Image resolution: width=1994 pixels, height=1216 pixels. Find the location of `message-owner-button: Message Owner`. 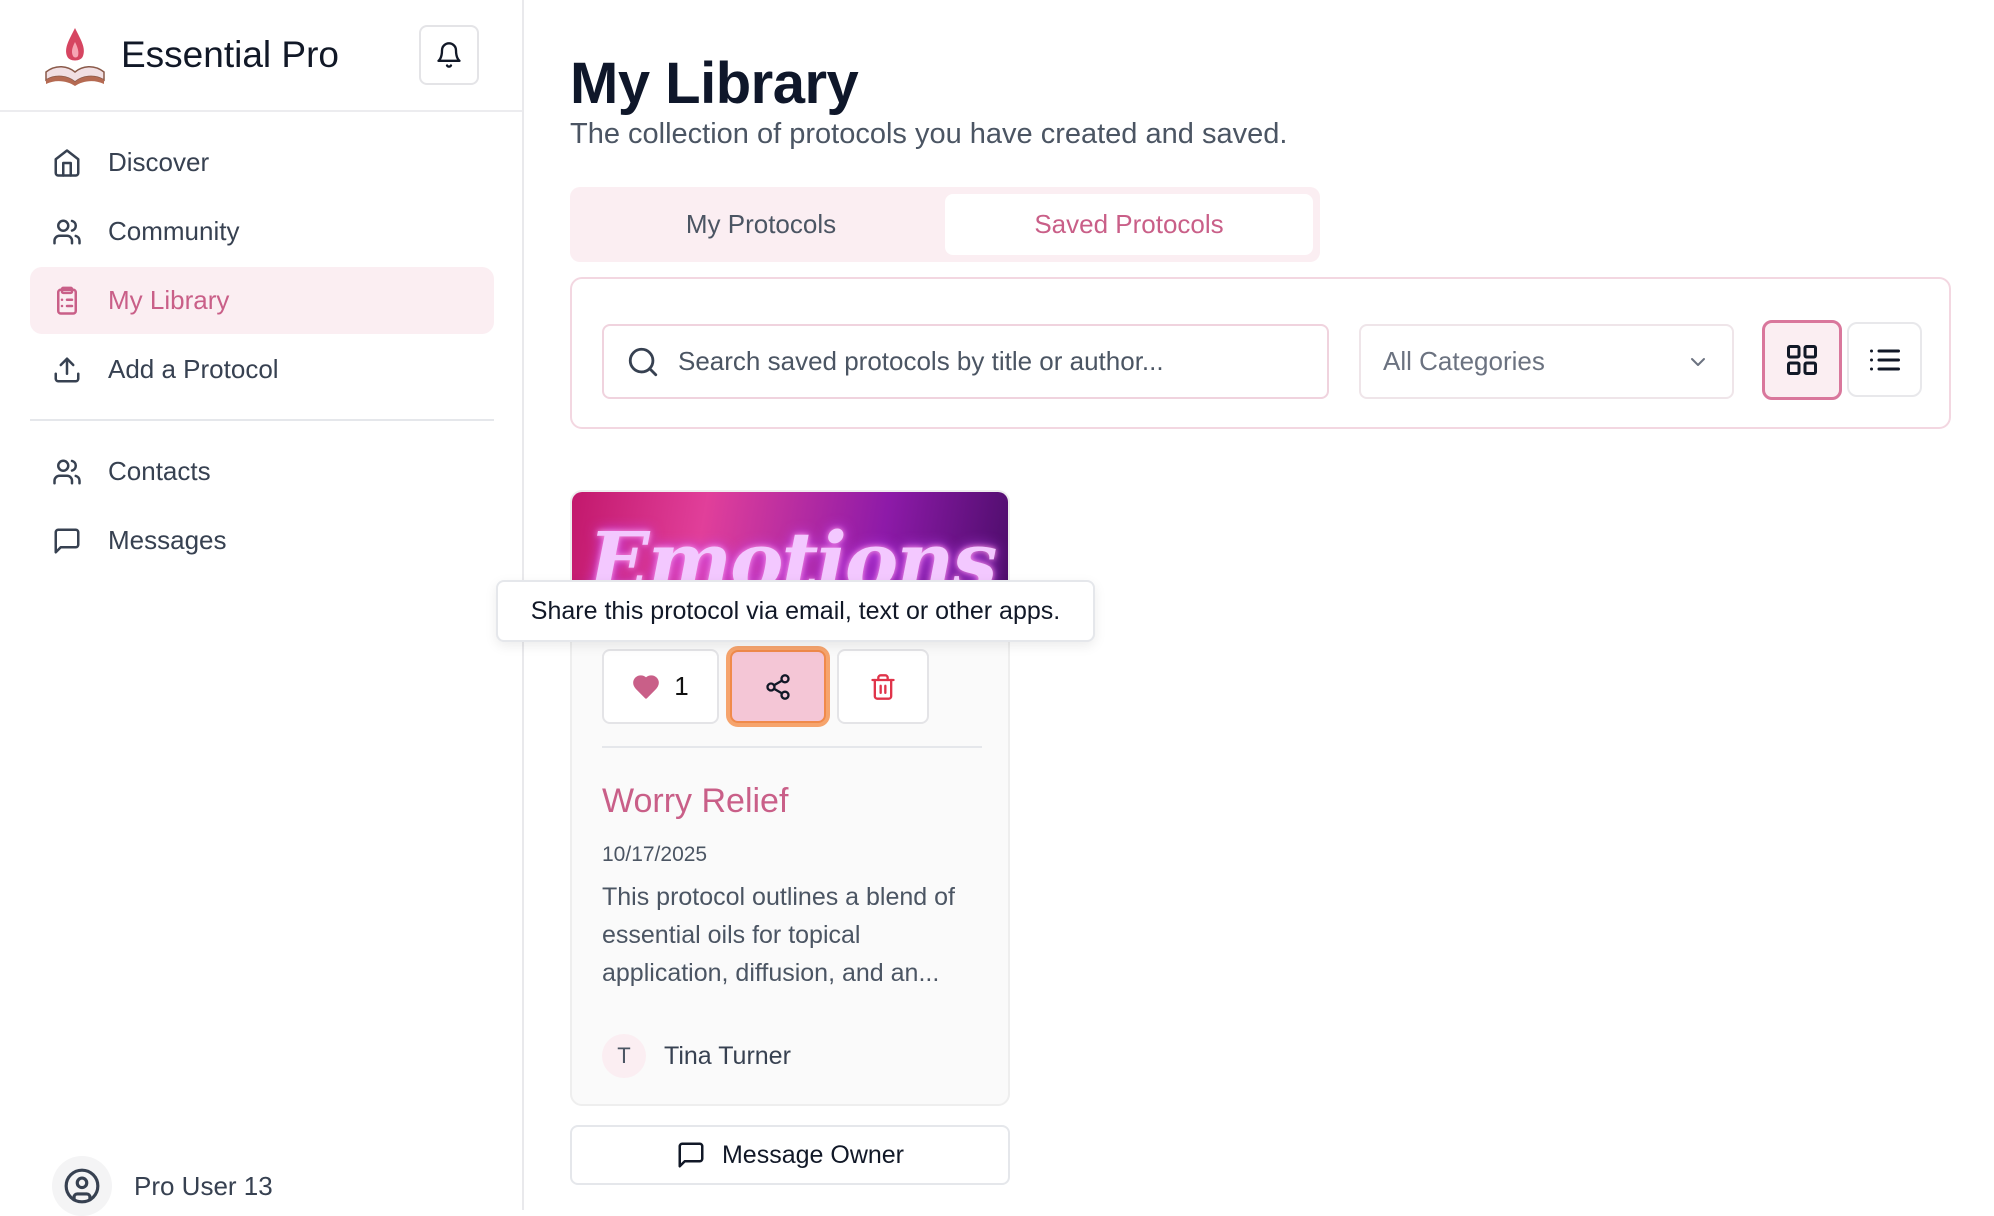

message-owner-button: Message Owner is located at coordinates (790, 1155).